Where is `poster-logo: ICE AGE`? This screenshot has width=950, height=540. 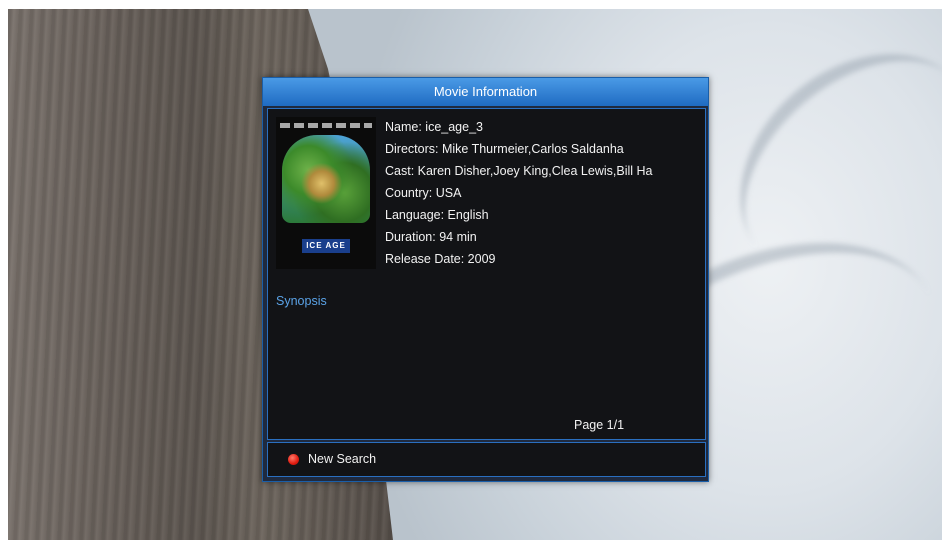 poster-logo: ICE AGE is located at coordinates (326, 246).